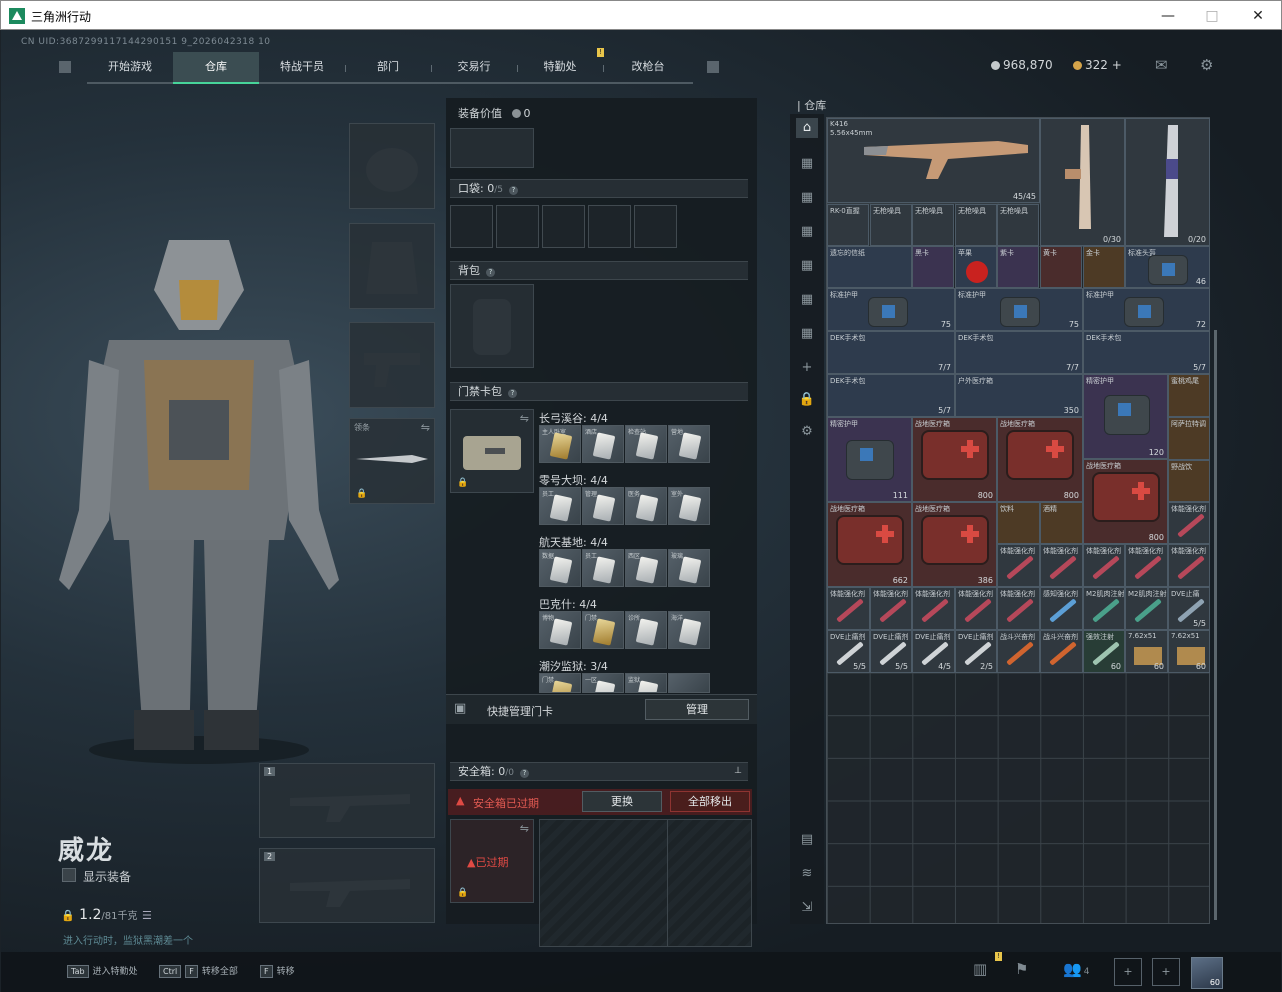  I want to click on tab-special-ops: 特勤处, so click(560, 68).